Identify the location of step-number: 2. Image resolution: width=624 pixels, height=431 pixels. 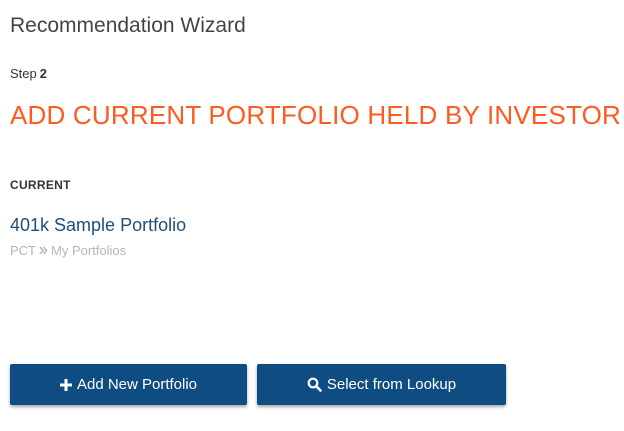
(43, 73).